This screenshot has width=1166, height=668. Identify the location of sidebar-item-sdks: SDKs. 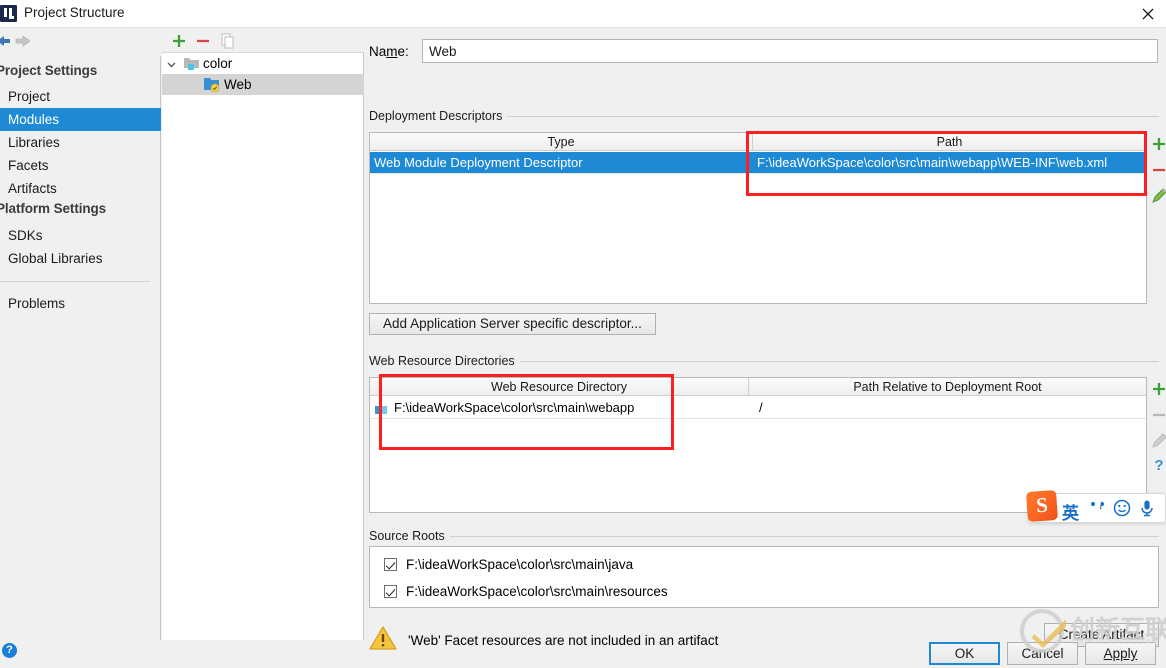
(80, 235).